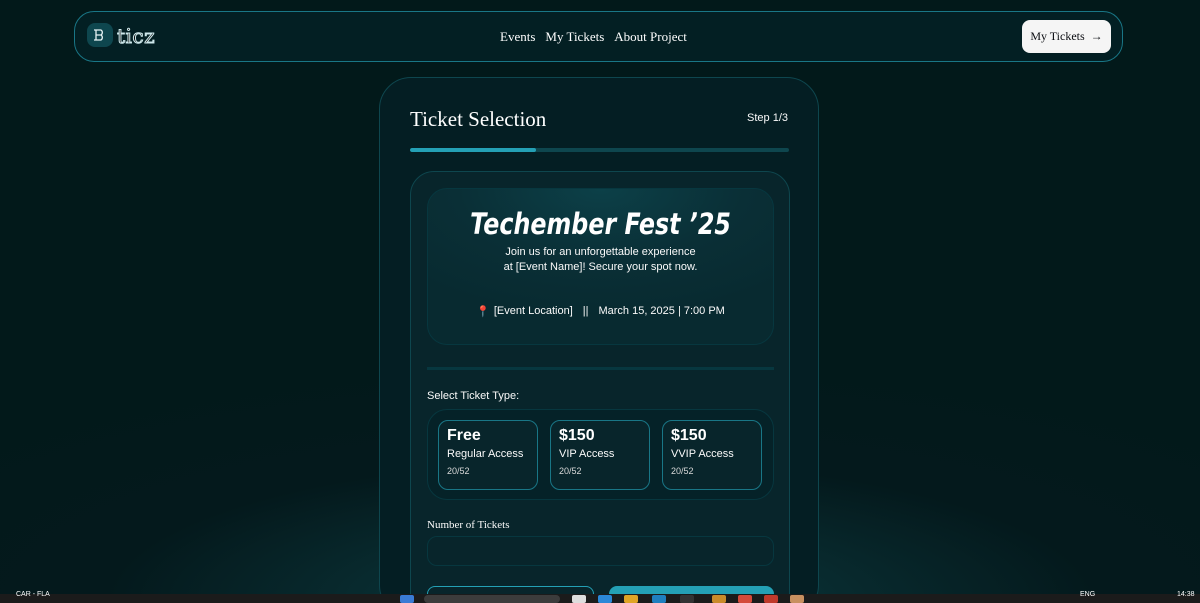 This screenshot has height=603, width=1200. I want to click on os-taskbar: CAR - FLA ENG 14:38, so click(600, 597).